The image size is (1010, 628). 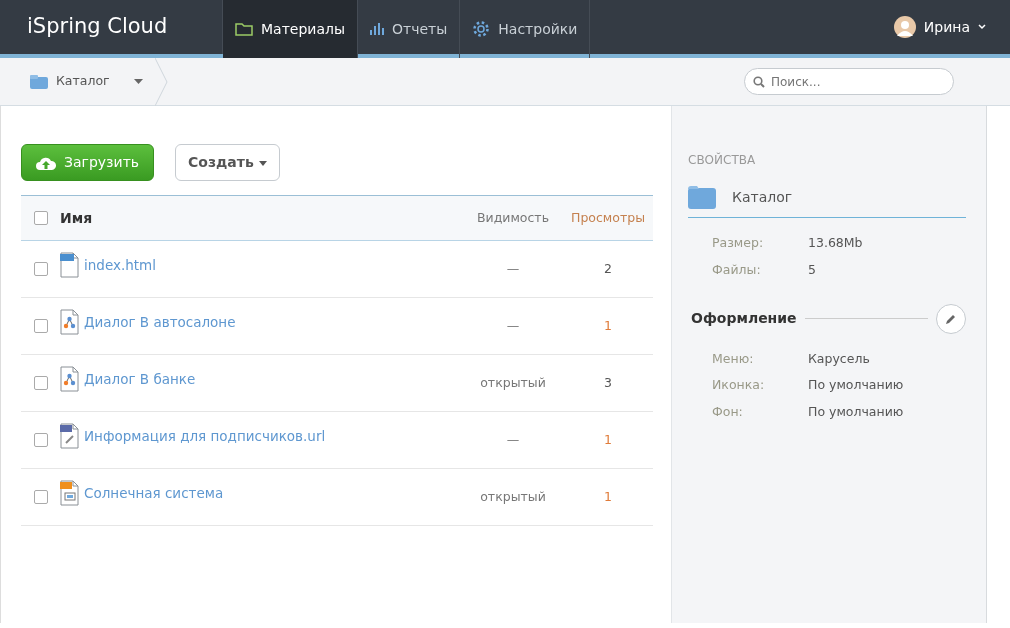 I want to click on views-cell-text: 2, so click(x=608, y=268).